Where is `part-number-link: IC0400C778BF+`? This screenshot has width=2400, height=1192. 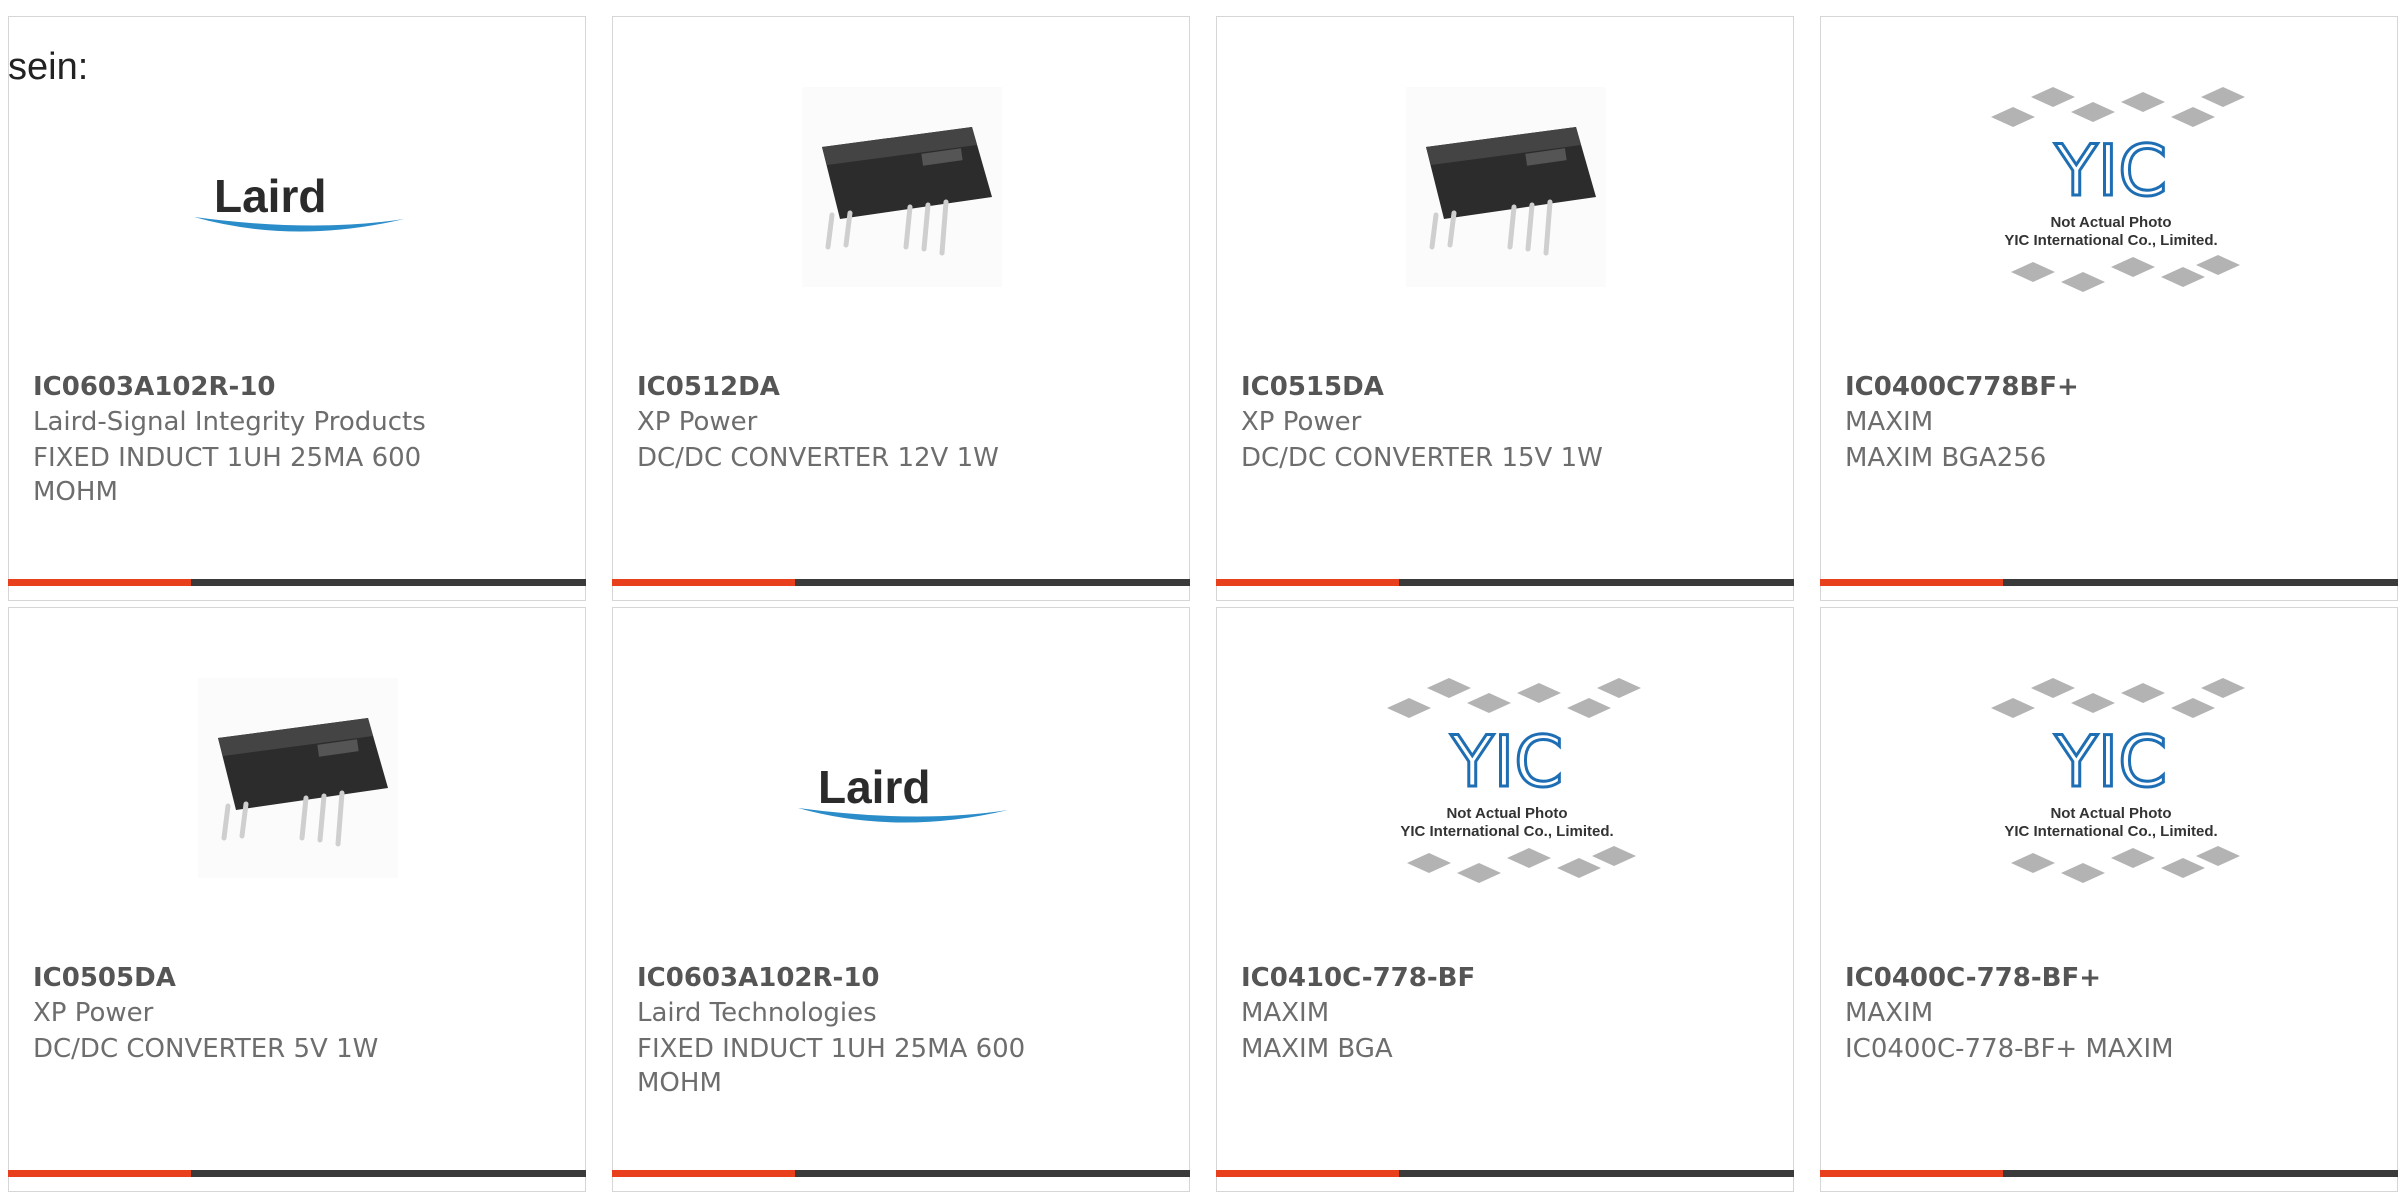
part-number-link: IC0400C778BF+ is located at coordinates (1962, 387).